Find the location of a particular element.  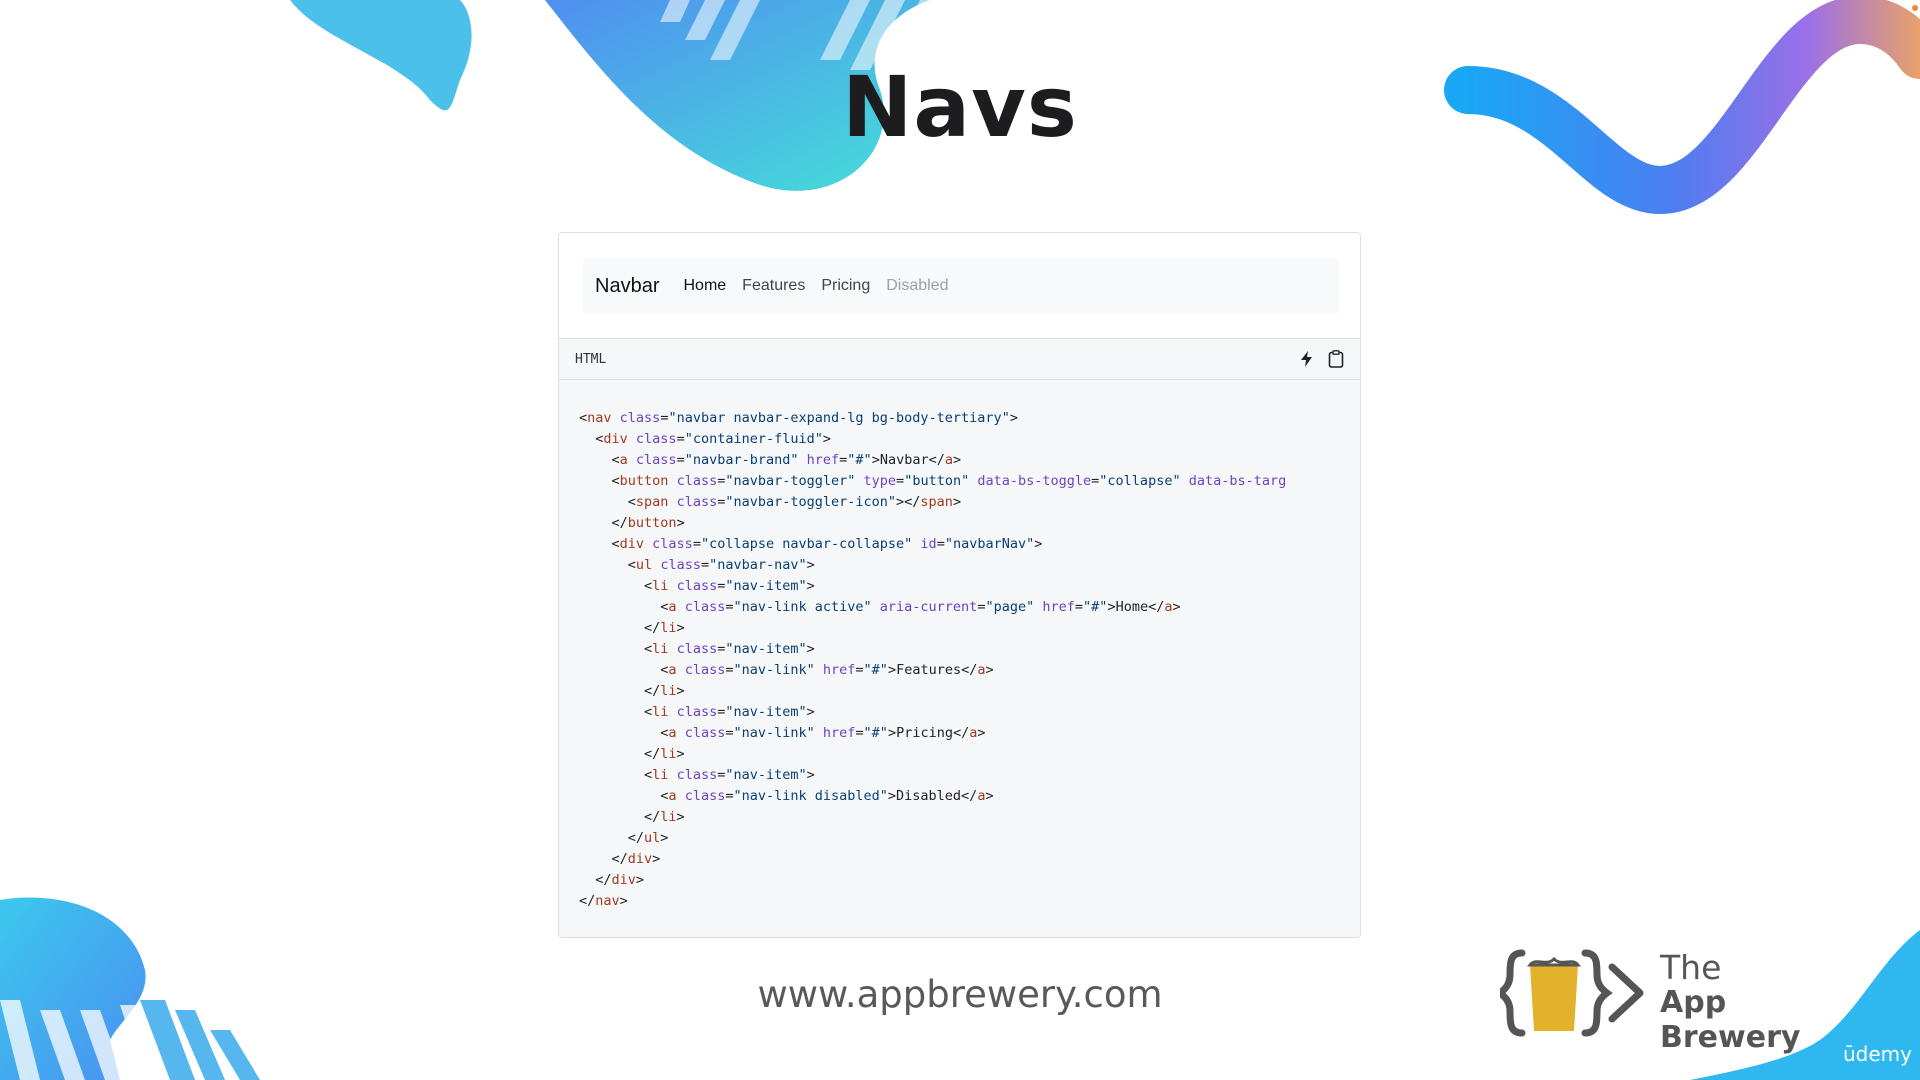

navbar-brand: Navbar is located at coordinates (627, 286).